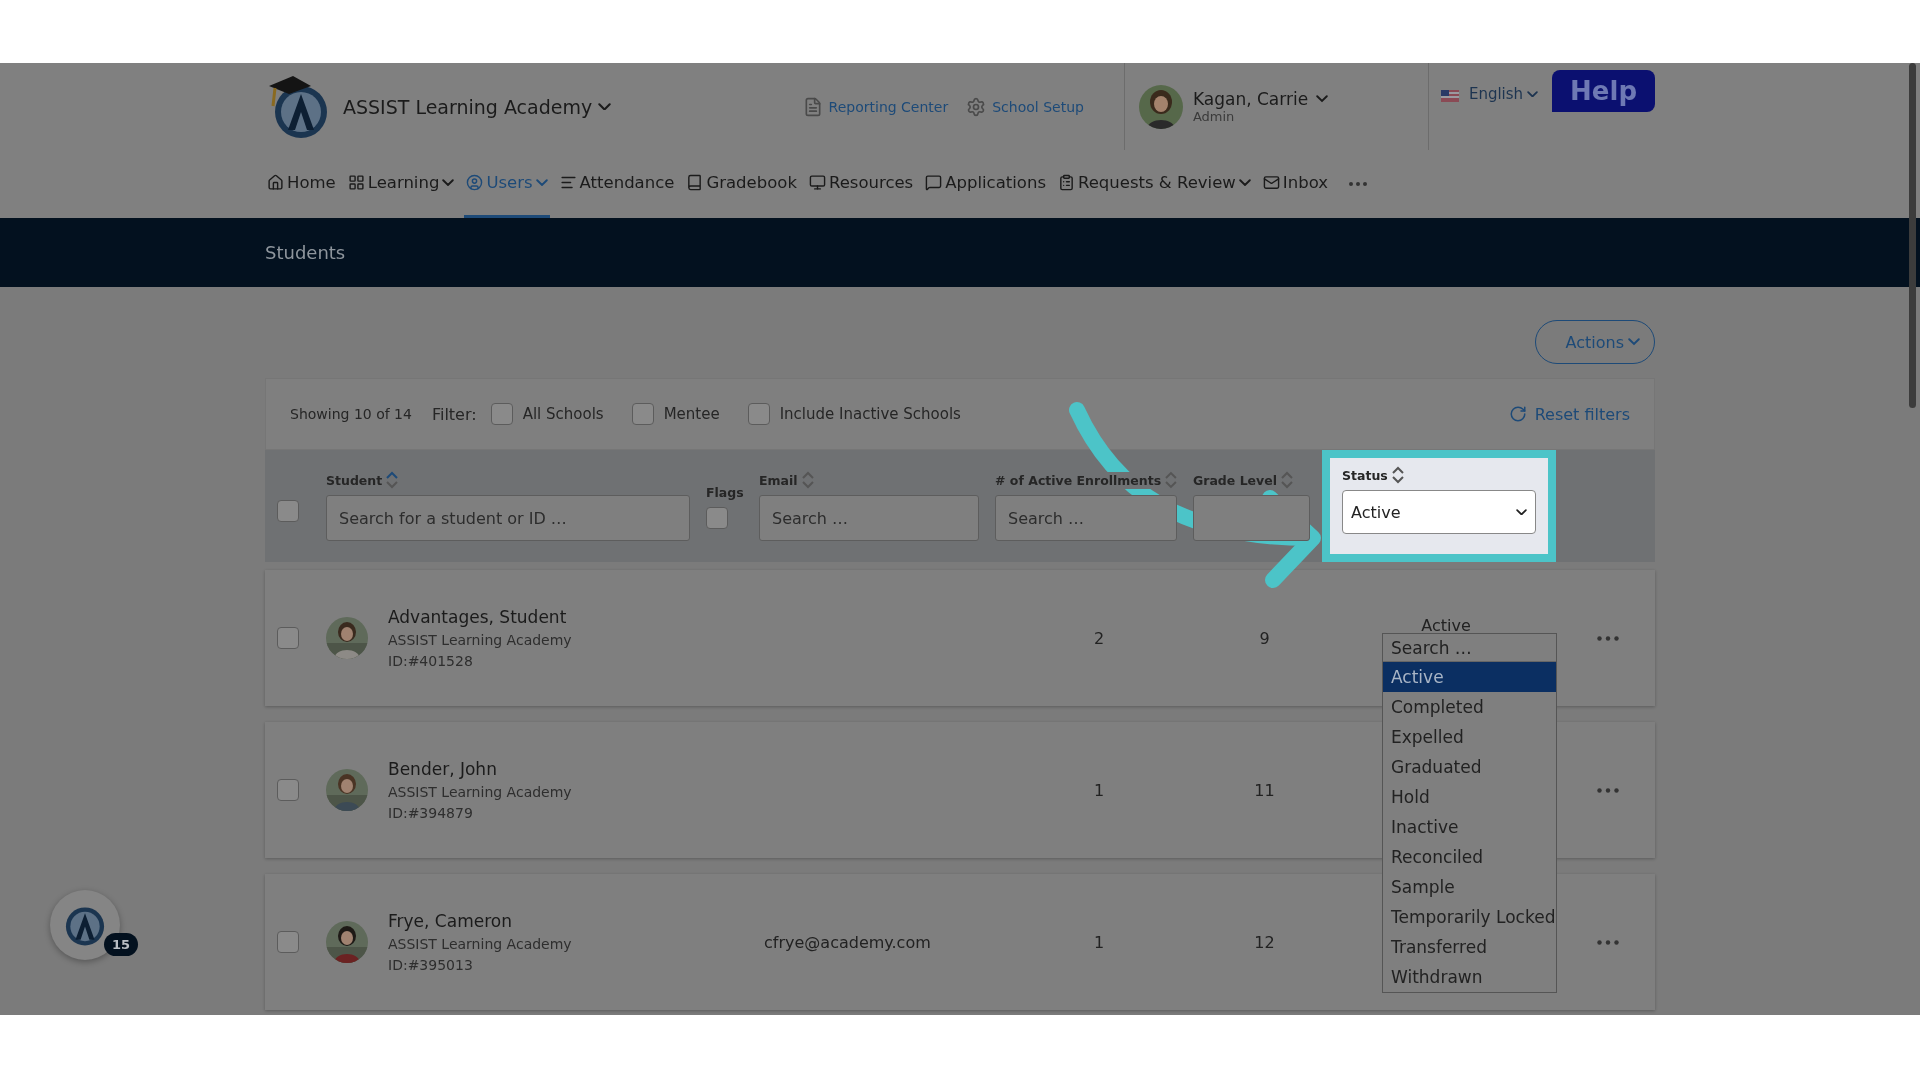 This screenshot has width=1920, height=1080. What do you see at coordinates (576, 617) in the screenshot?
I see `student-name: Advantages, Student` at bounding box center [576, 617].